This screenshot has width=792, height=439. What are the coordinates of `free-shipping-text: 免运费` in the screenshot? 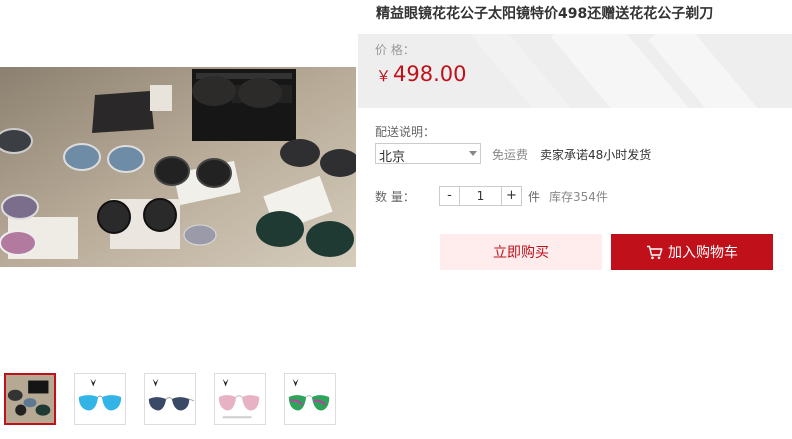 It's located at (510, 155).